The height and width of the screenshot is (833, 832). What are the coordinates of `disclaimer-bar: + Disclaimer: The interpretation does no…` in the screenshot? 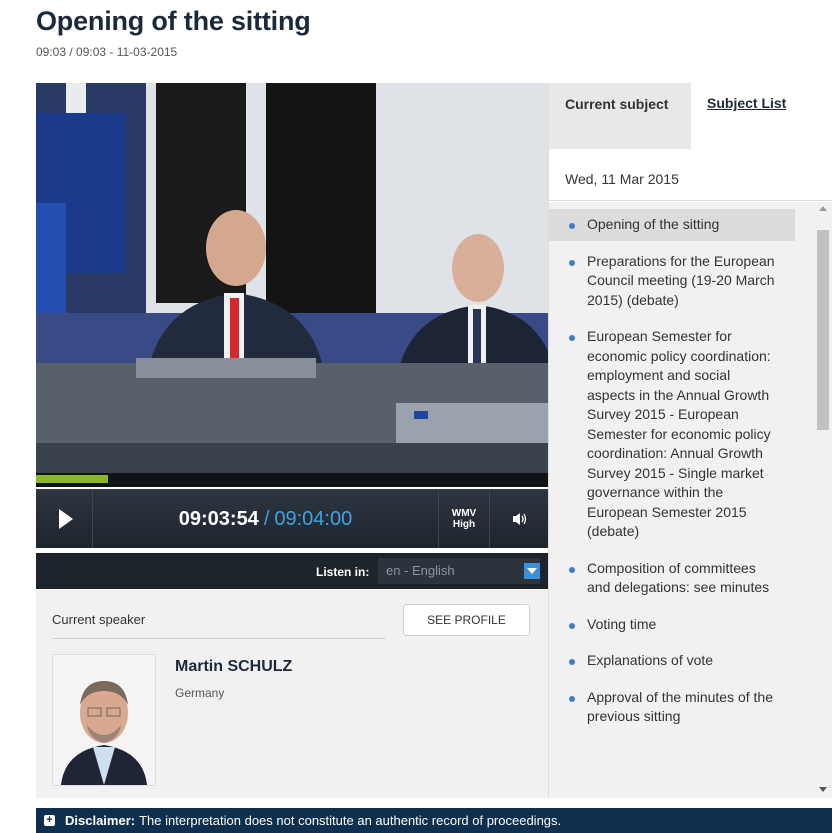 It's located at (434, 820).